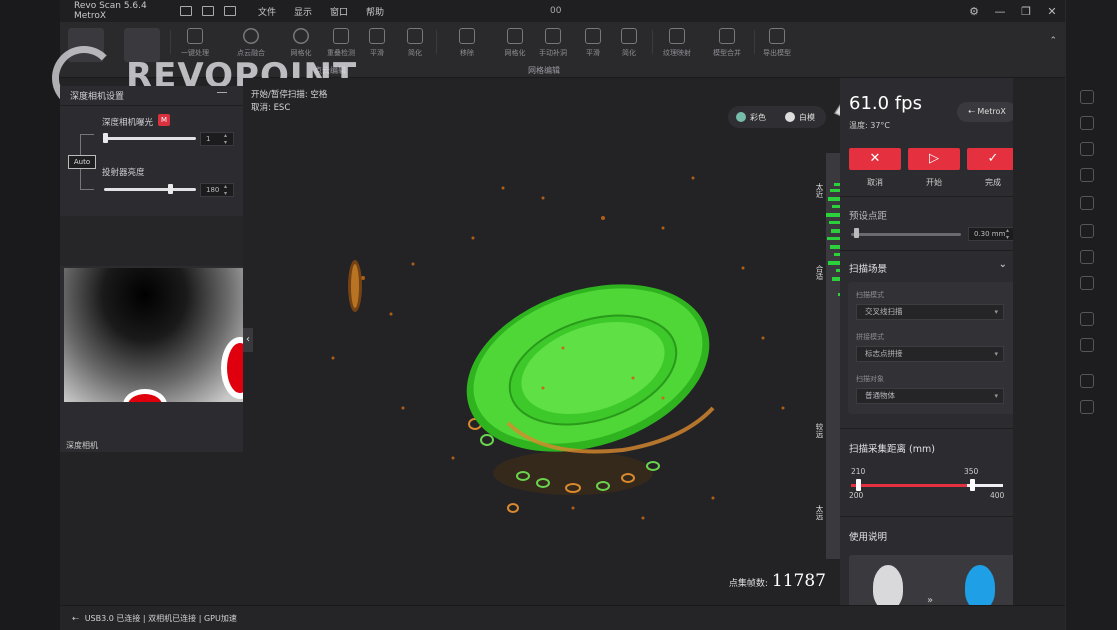 The height and width of the screenshot is (630, 1117). What do you see at coordinates (467, 36) in the screenshot?
I see `remove-icon` at bounding box center [467, 36].